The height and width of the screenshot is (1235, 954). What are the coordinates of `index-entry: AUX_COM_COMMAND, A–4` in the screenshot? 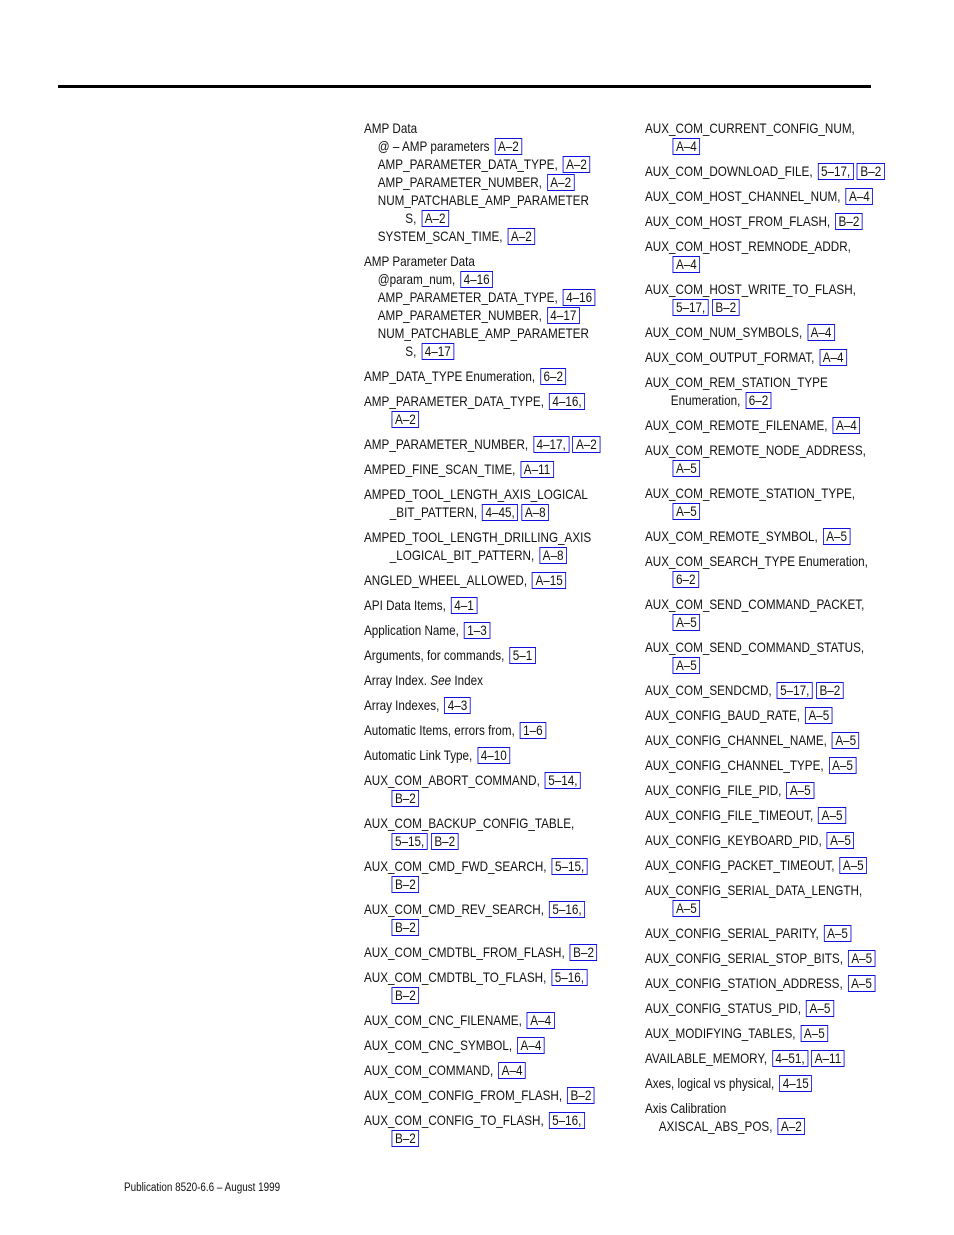 It's located at (493, 1071).